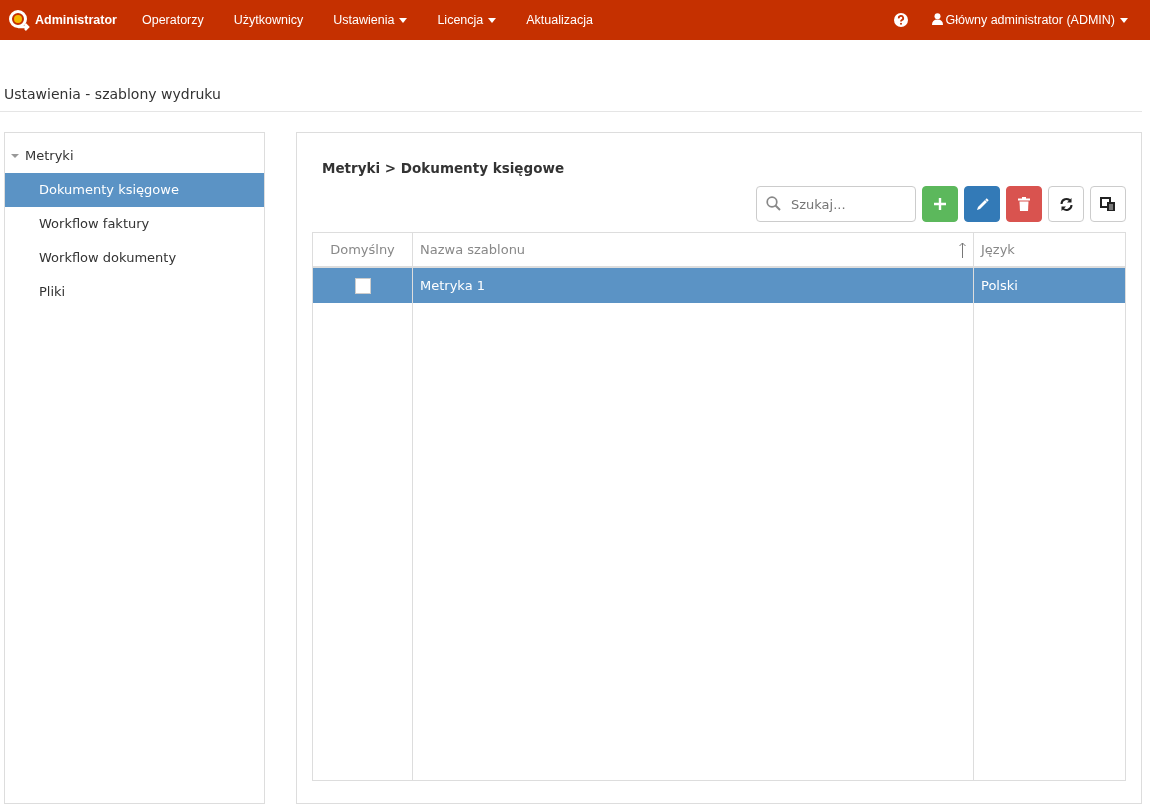 The image size is (1150, 807). What do you see at coordinates (999, 286) in the screenshot?
I see `table-cell-text: Polski` at bounding box center [999, 286].